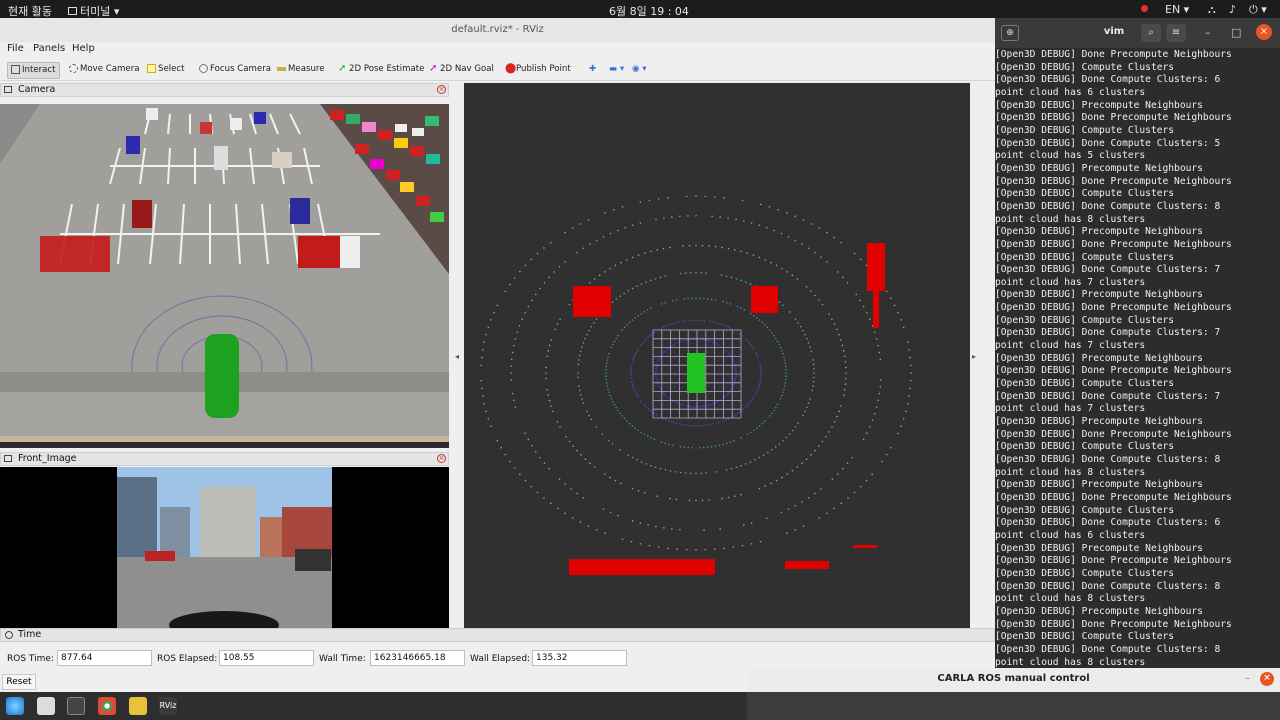 This screenshot has width=1280, height=720. What do you see at coordinates (461, 70) in the screenshot?
I see `nav-goal-tool: ➚ 2D Nav Goal` at bounding box center [461, 70].